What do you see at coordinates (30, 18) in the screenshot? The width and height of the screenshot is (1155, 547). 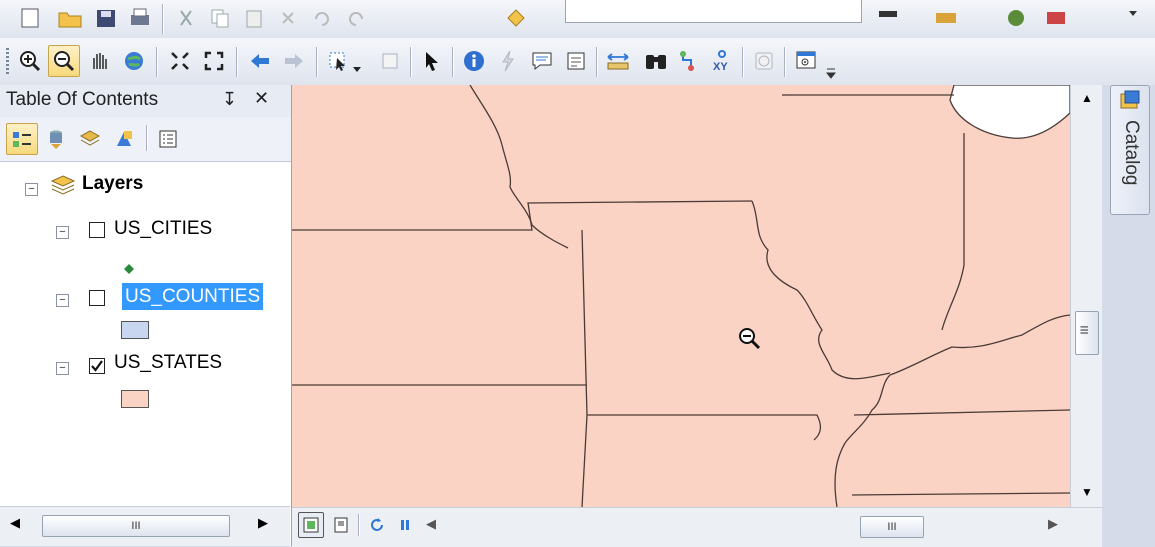 I see `new-document-icon` at bounding box center [30, 18].